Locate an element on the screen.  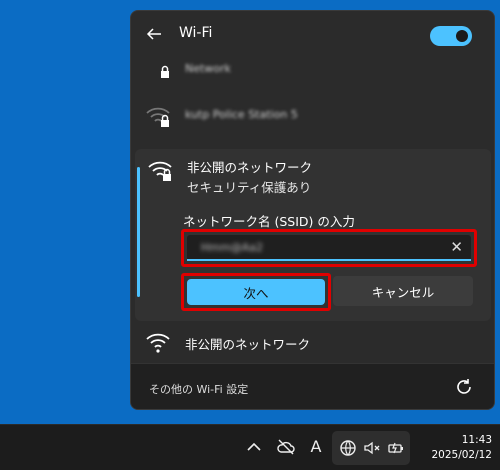
clock-time: 11:43 is located at coordinates (476, 440).